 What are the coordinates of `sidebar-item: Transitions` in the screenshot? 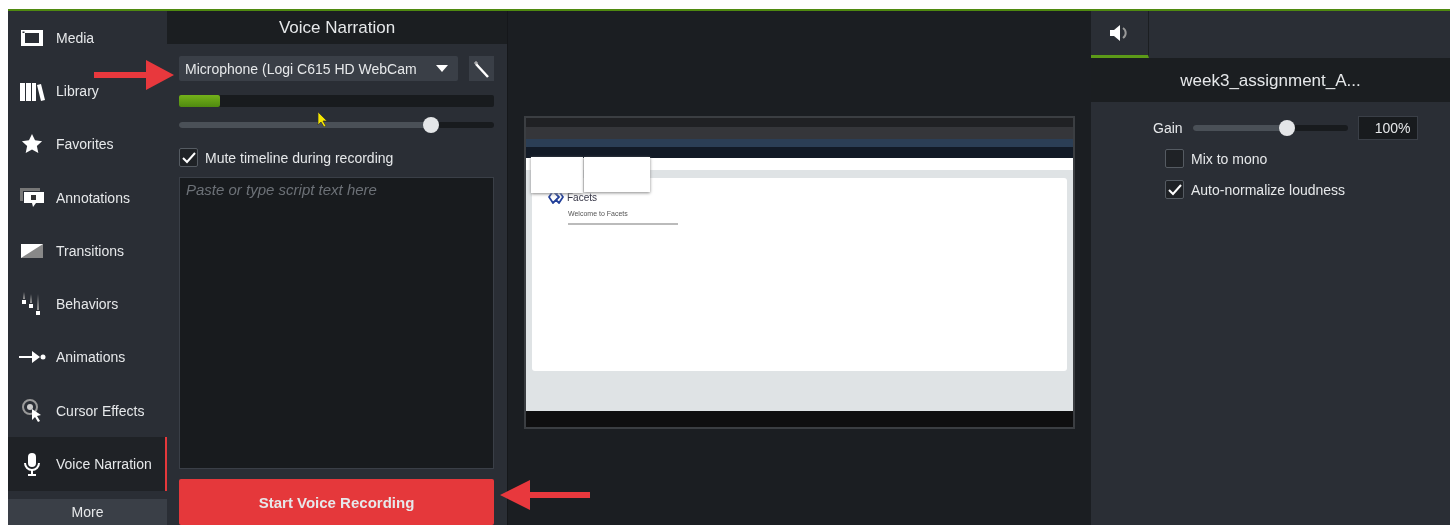 It's located at (87, 251).